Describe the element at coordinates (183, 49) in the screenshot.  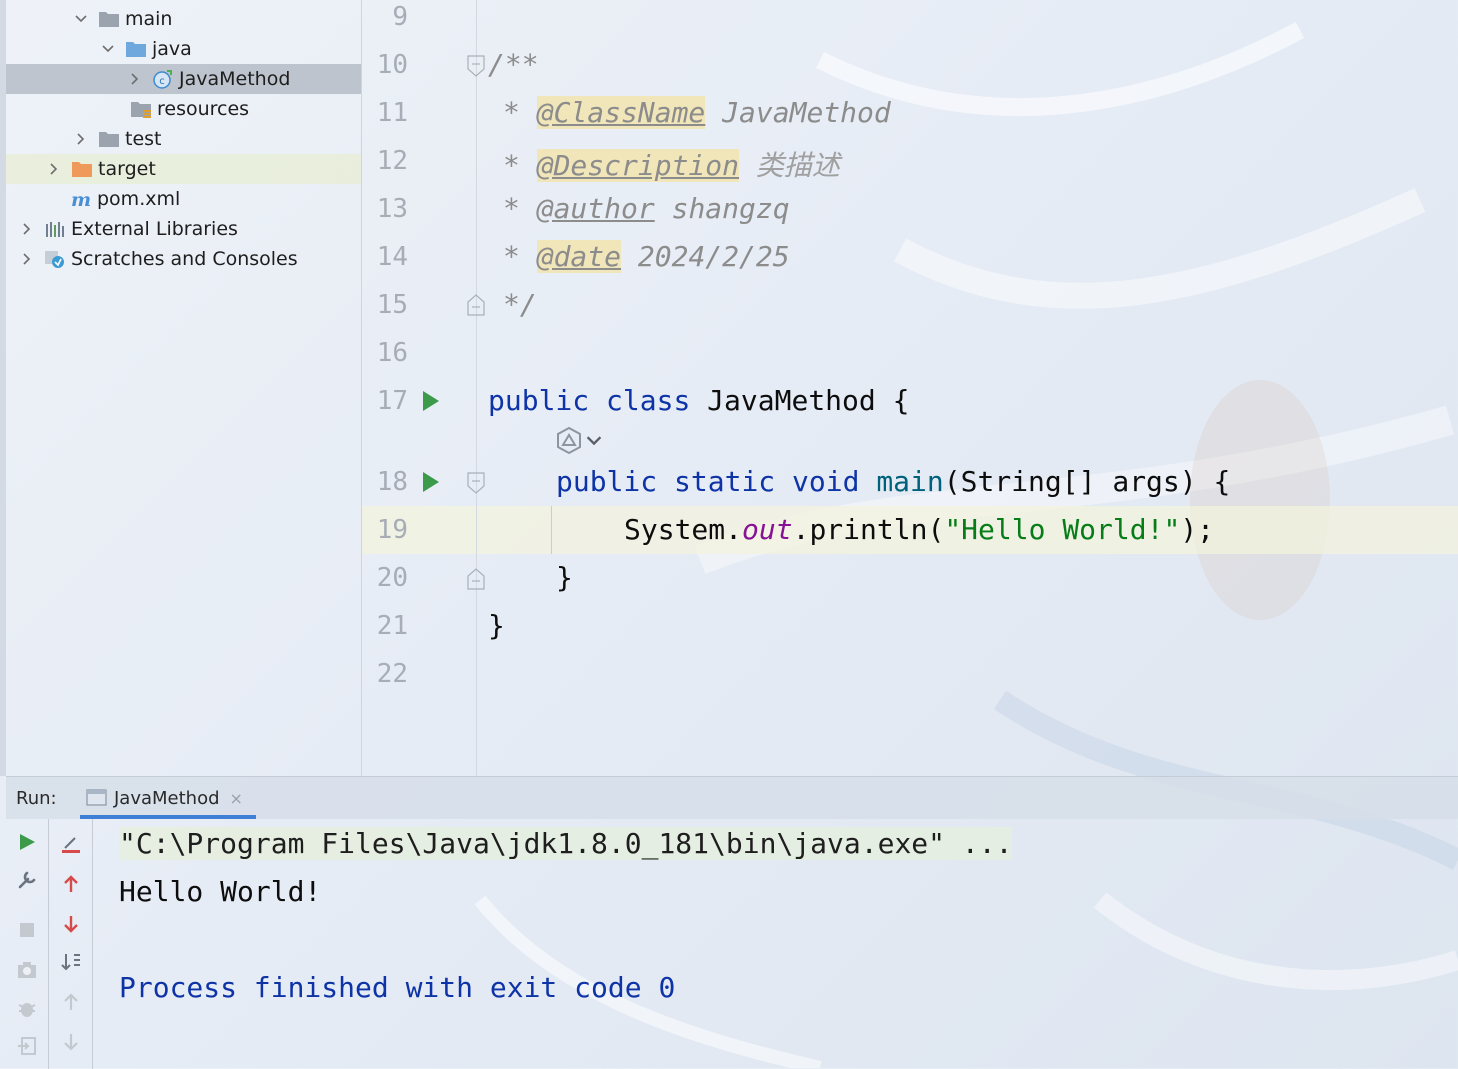
I see `tree-item-java: java` at that location.